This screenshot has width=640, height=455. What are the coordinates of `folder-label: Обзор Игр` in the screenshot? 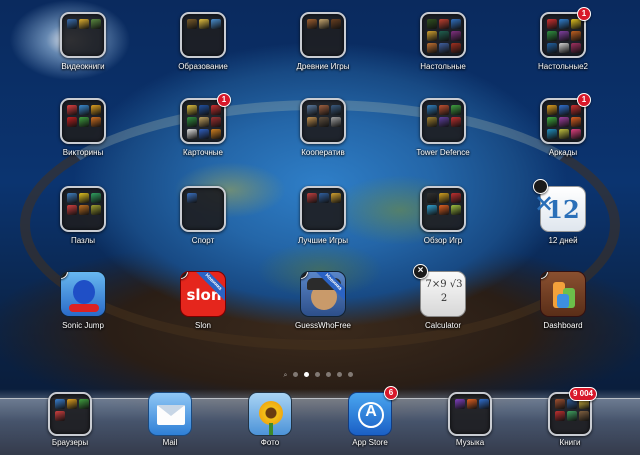 It's located at (443, 240).